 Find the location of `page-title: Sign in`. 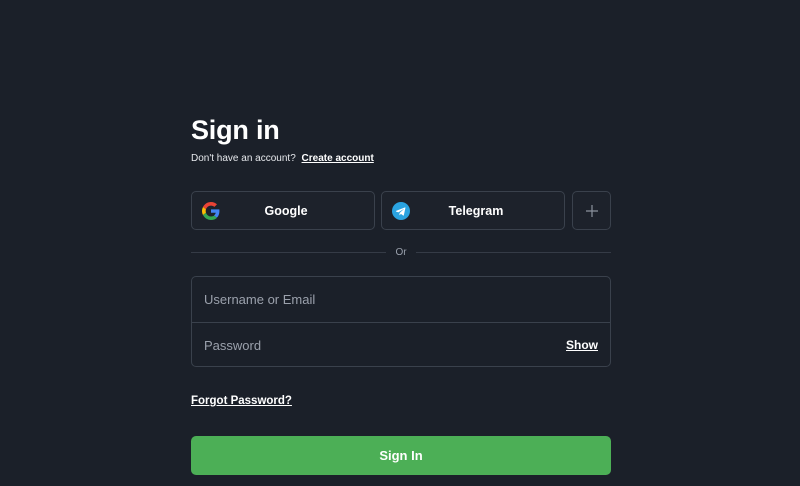

page-title: Sign in is located at coordinates (235, 130).